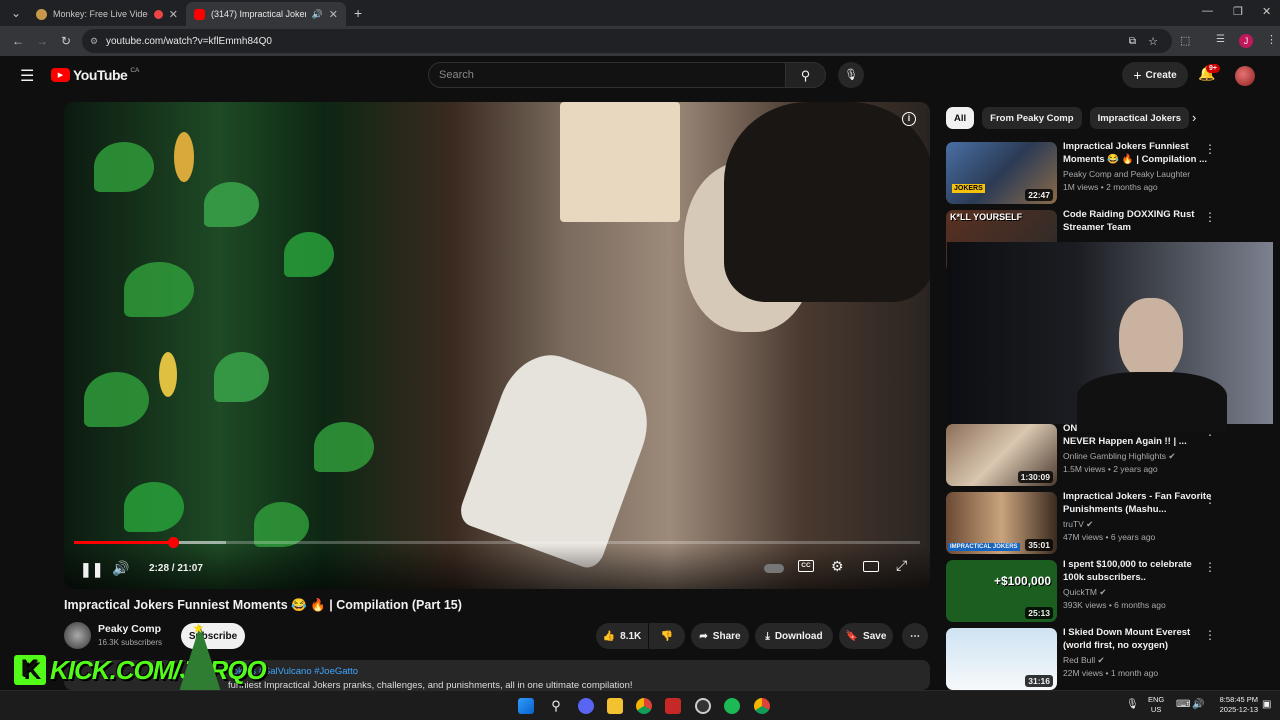 The height and width of the screenshot is (720, 1280). Describe the element at coordinates (129, 629) in the screenshot. I see `channel-name: Peaky Comp` at that location.